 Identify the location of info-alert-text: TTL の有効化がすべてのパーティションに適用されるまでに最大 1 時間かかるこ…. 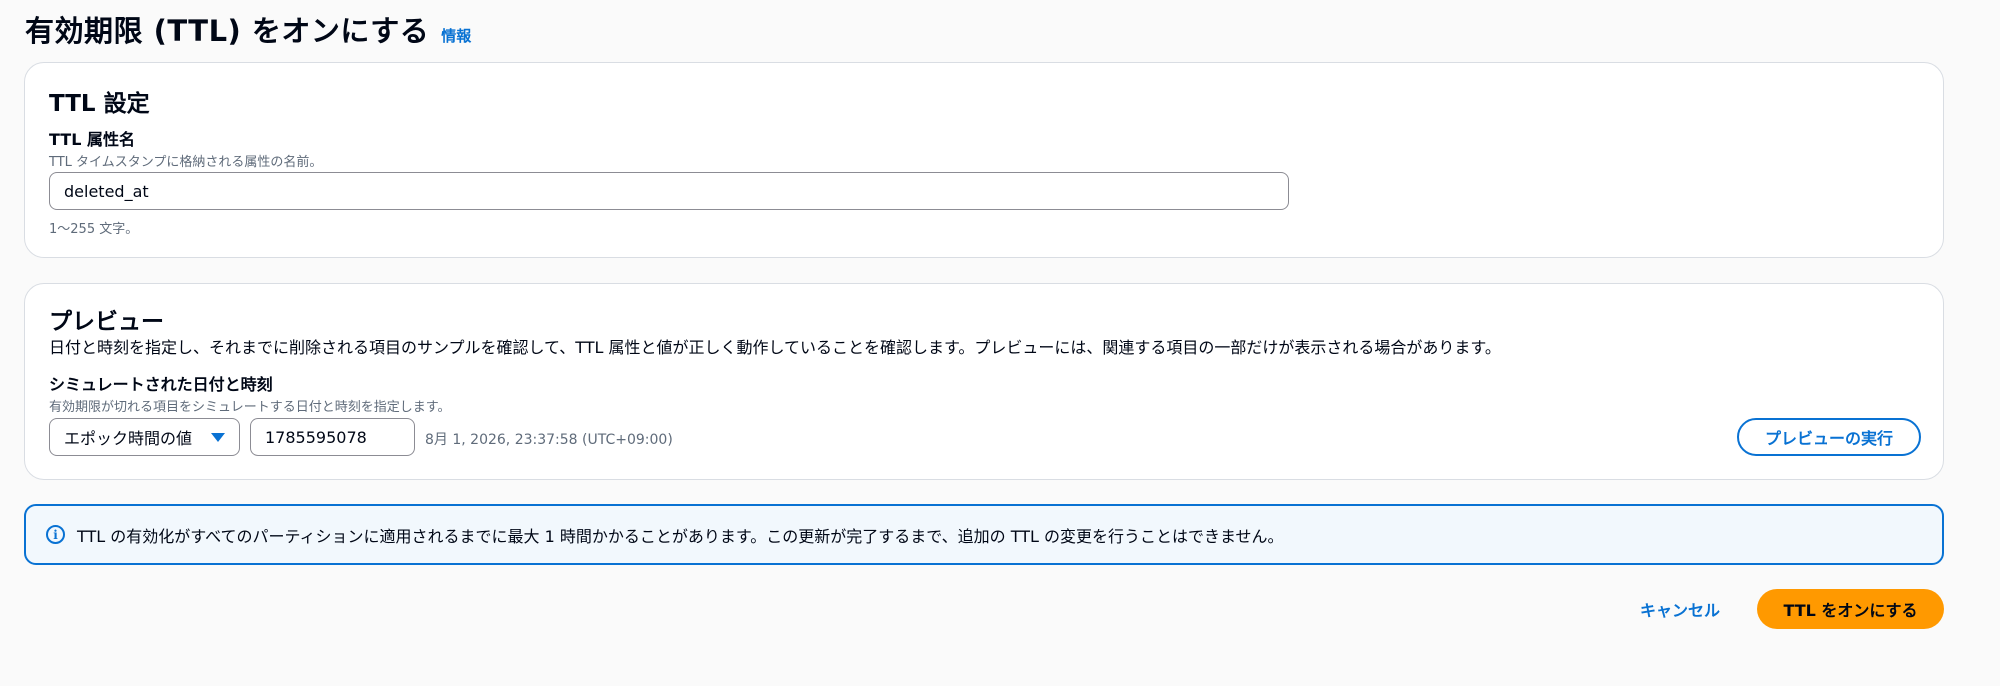
(680, 536).